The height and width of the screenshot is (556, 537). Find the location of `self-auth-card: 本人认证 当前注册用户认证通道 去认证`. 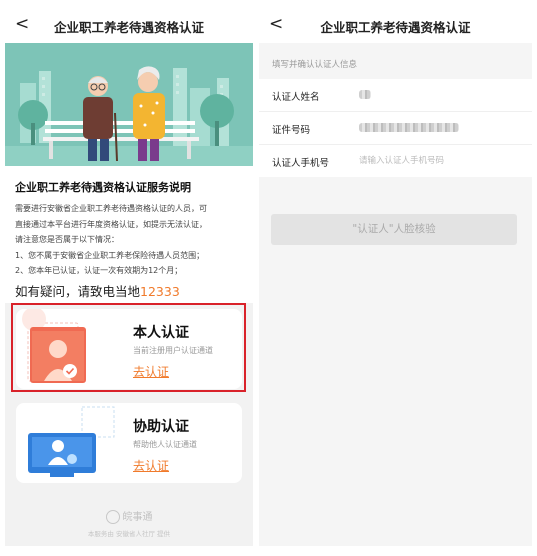

self-auth-card: 本人认证 当前注册用户认证通道 去认证 is located at coordinates (129, 349).